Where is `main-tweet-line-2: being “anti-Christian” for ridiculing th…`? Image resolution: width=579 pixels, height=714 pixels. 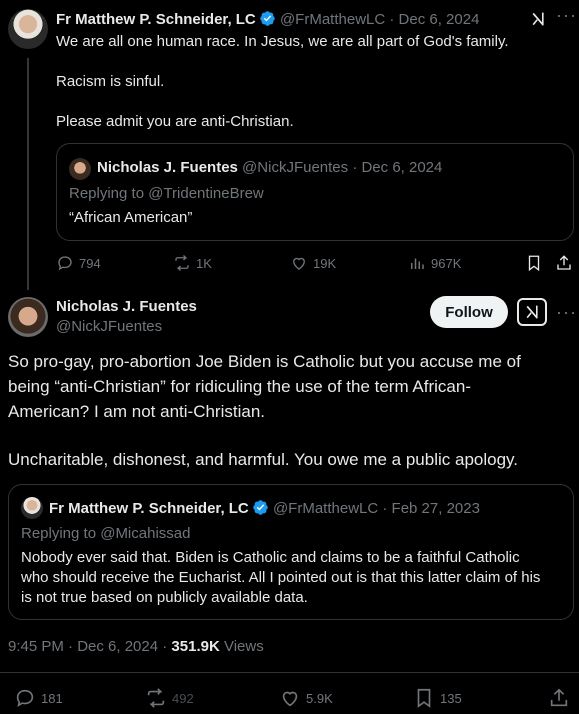
main-tweet-line-2: being “anti-Christian” for ridiculing th… is located at coordinates (239, 386).